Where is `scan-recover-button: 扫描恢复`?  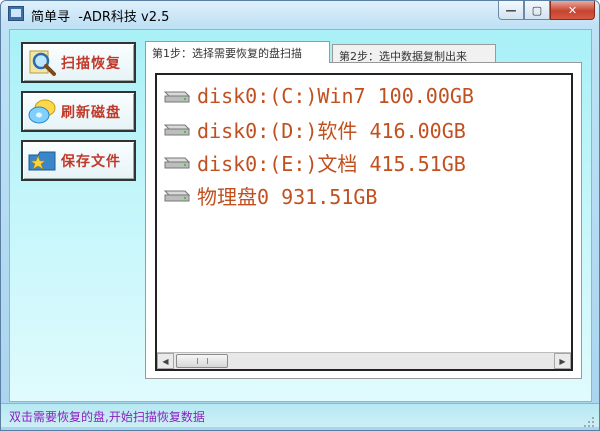 scan-recover-button: 扫描恢复 is located at coordinates (78, 62).